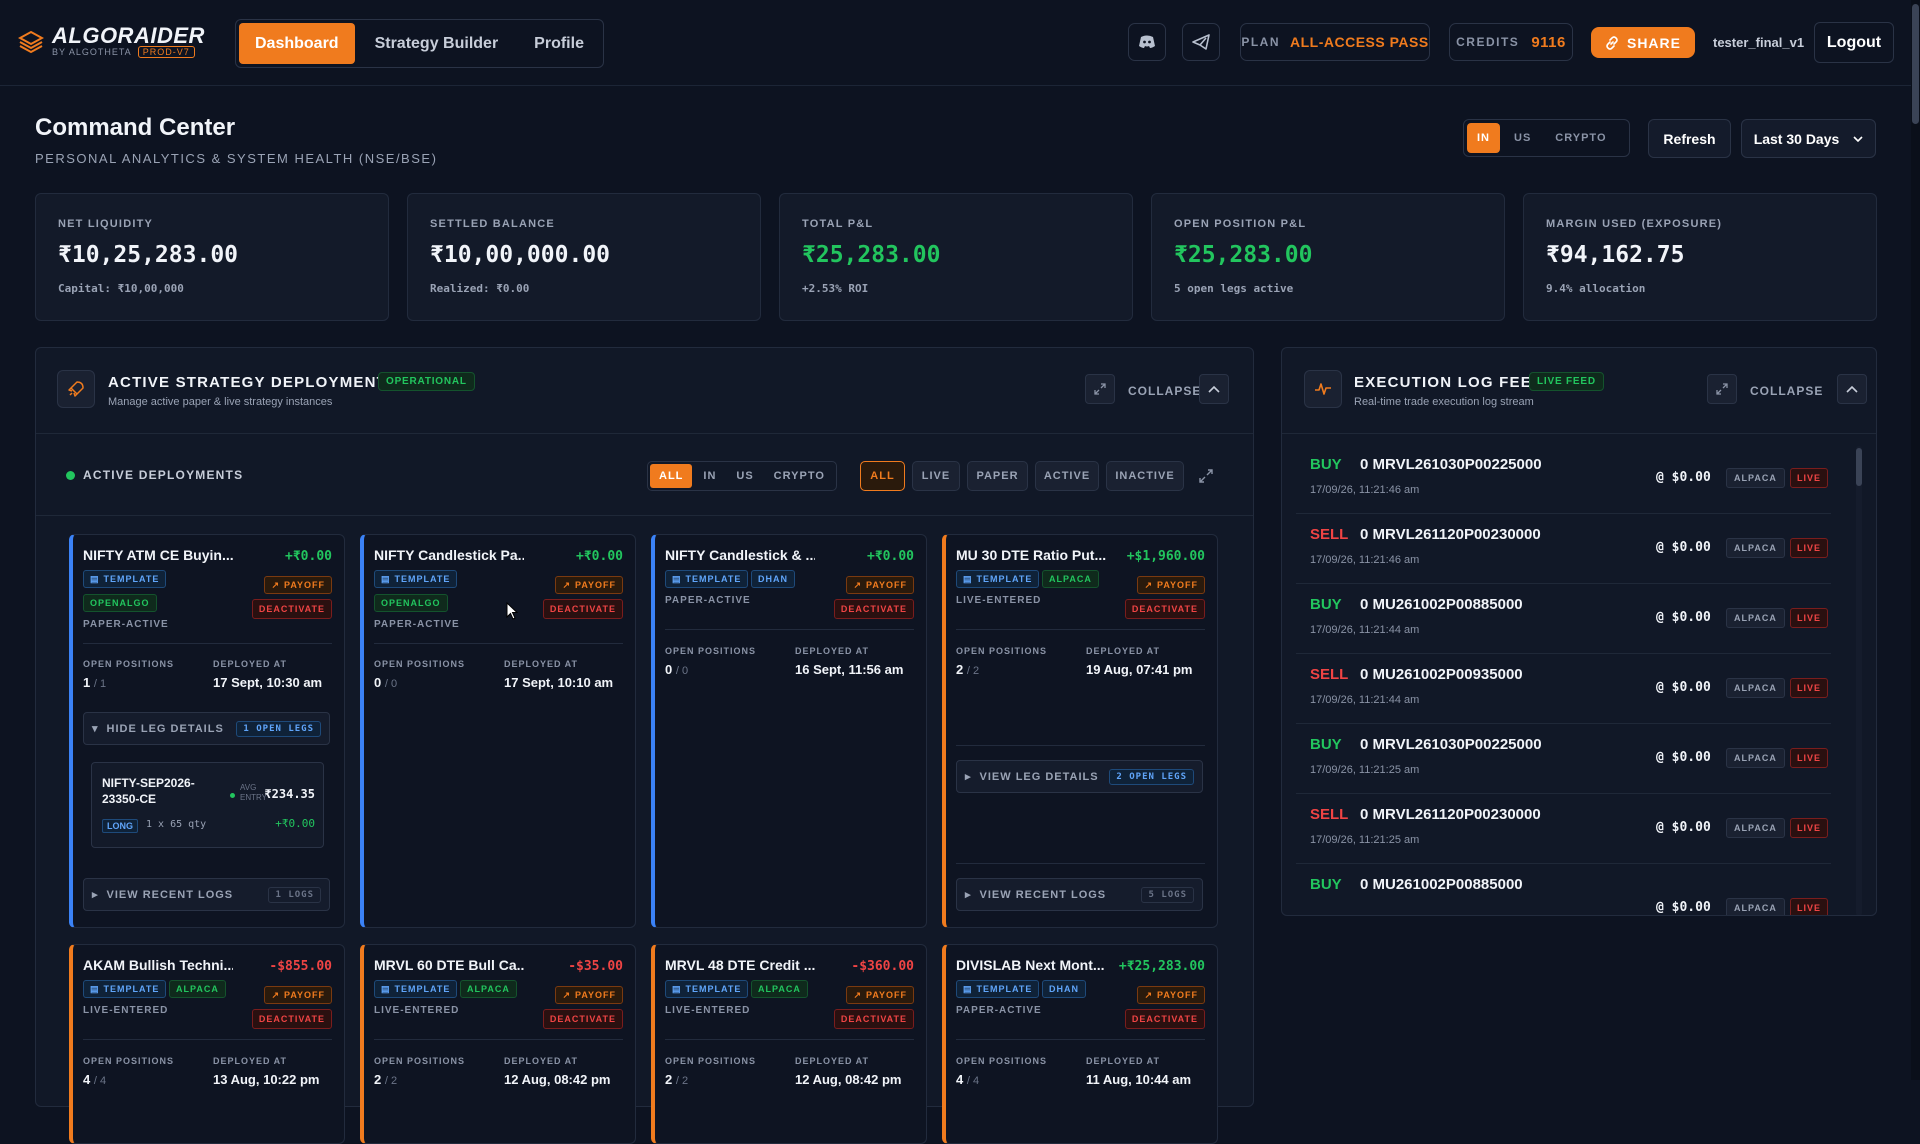 Image resolution: width=1920 pixels, height=1144 pixels. I want to click on filter-region-in: IN, so click(709, 476).